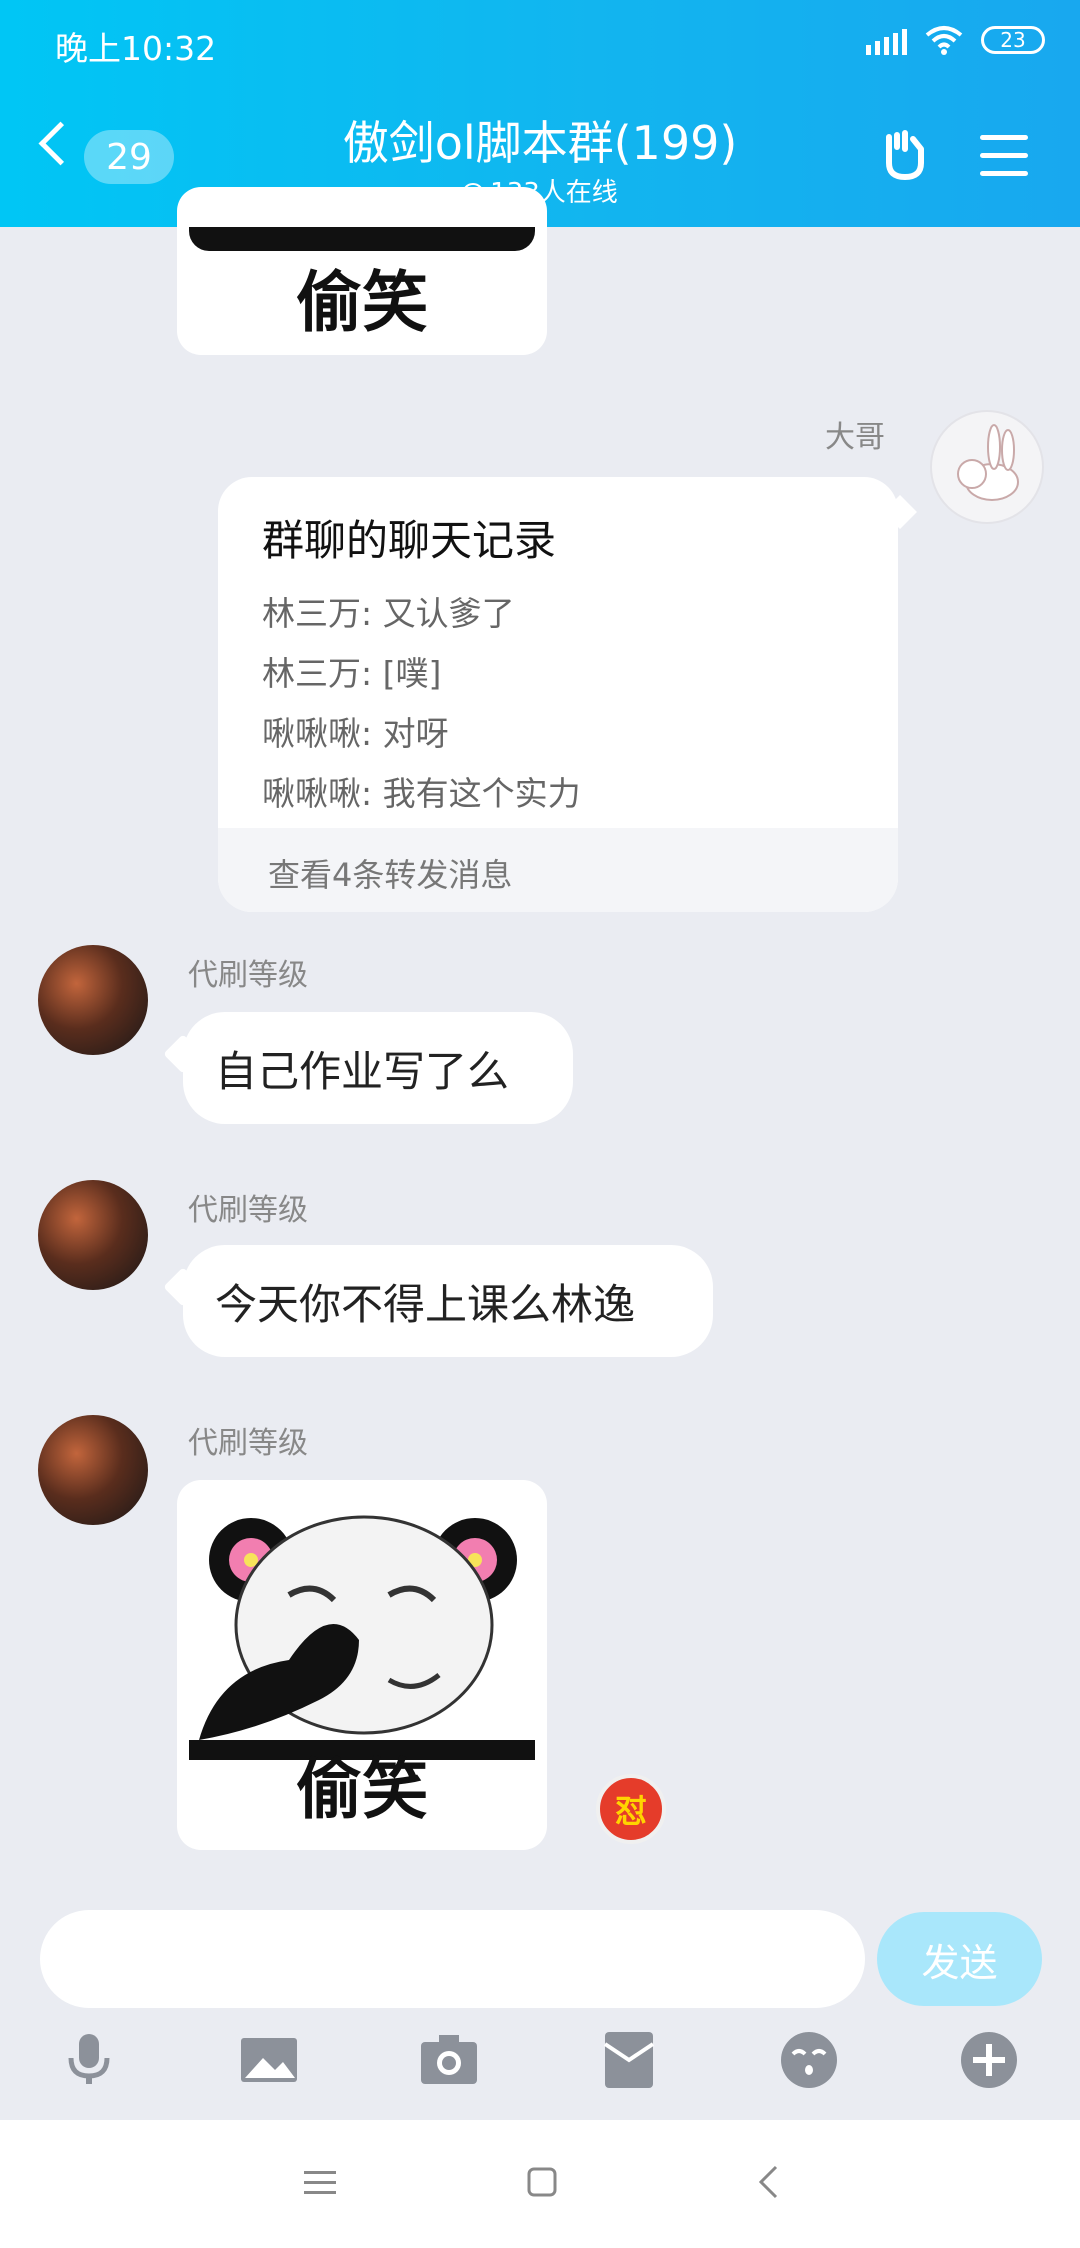  What do you see at coordinates (1004, 156) in the screenshot?
I see `menu-icon` at bounding box center [1004, 156].